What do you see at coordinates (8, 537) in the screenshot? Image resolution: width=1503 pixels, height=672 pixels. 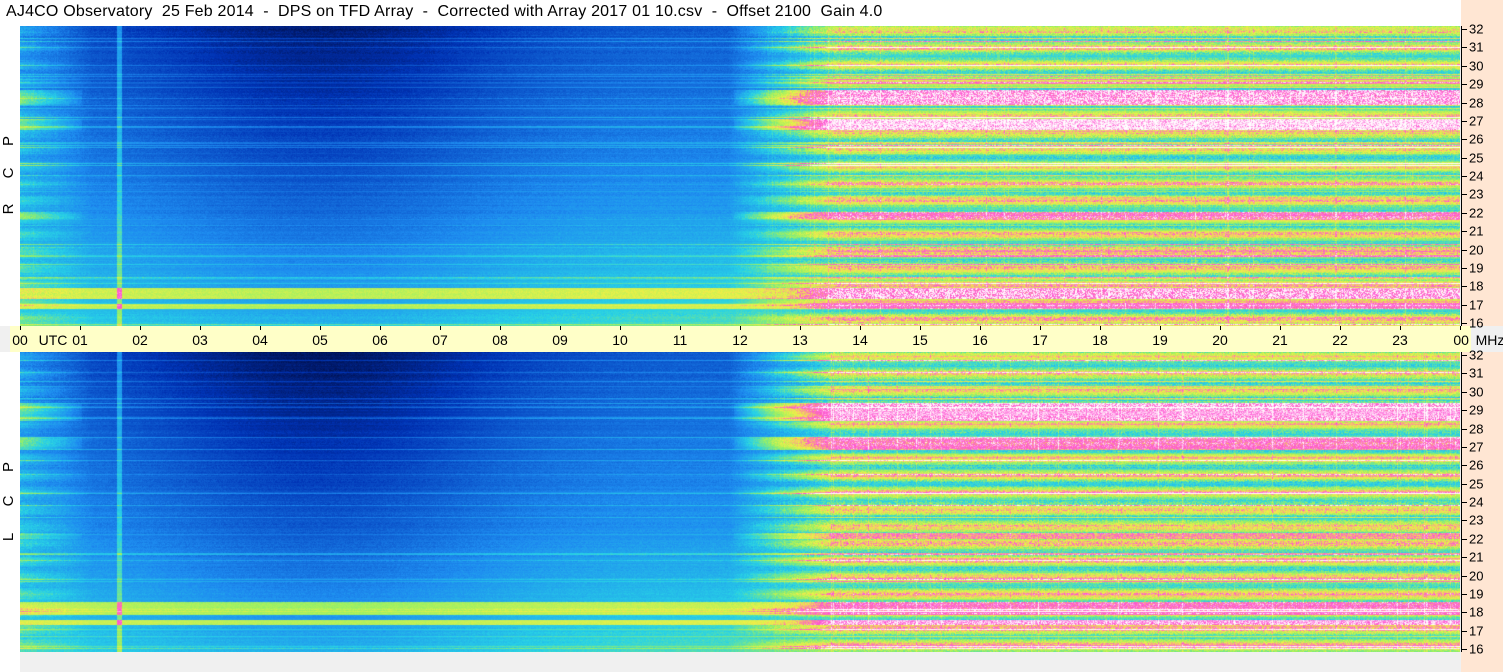 I see `pol-letter: L` at bounding box center [8, 537].